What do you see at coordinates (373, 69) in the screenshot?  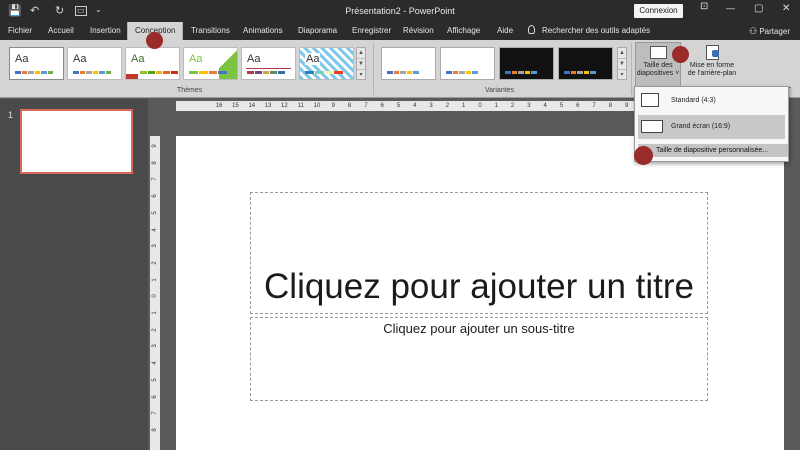 I see `group-separator` at bounding box center [373, 69].